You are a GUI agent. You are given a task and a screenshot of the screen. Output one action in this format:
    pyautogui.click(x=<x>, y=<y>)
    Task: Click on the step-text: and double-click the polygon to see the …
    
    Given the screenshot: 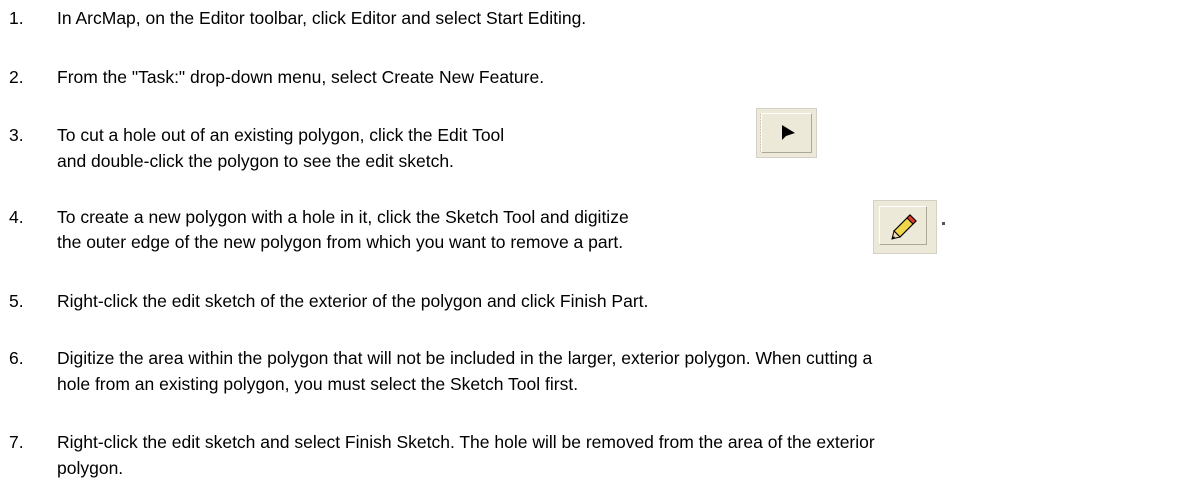 What is the action you would take?
    pyautogui.click(x=255, y=161)
    